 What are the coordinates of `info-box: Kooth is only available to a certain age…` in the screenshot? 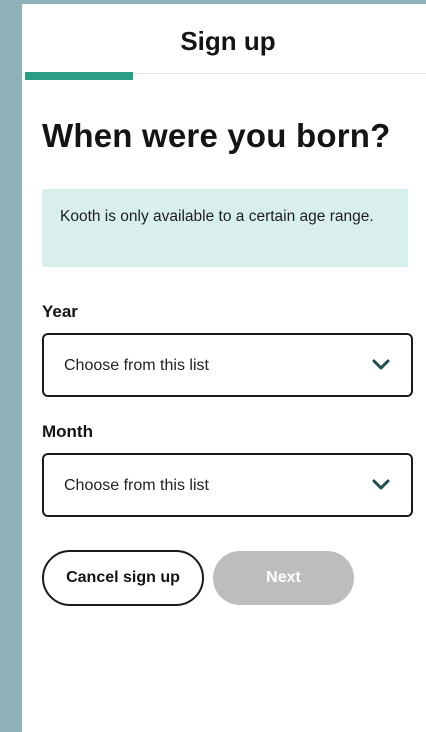 It's located at (225, 228).